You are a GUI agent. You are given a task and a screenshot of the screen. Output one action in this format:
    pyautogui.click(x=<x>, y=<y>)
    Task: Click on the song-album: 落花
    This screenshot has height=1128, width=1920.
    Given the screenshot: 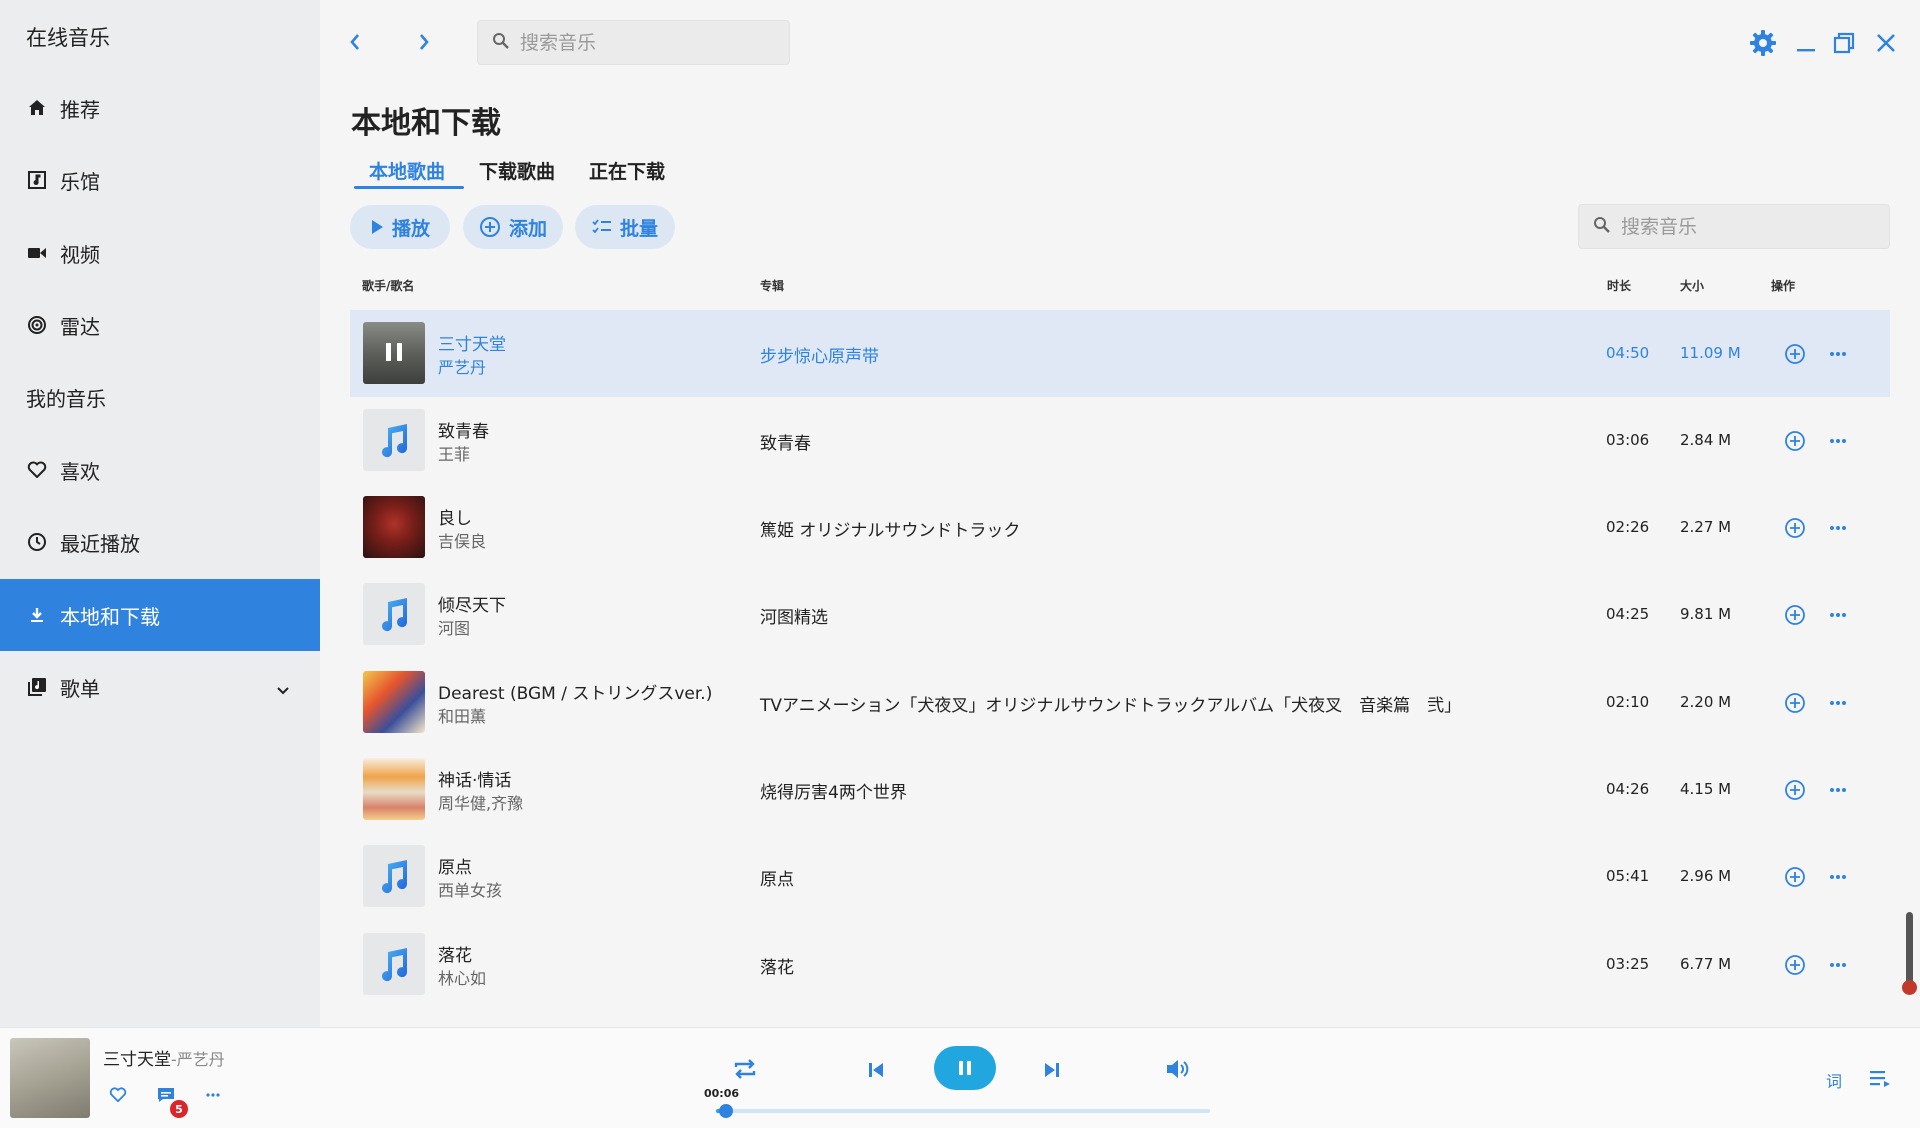 What is the action you would take?
    pyautogui.click(x=777, y=965)
    